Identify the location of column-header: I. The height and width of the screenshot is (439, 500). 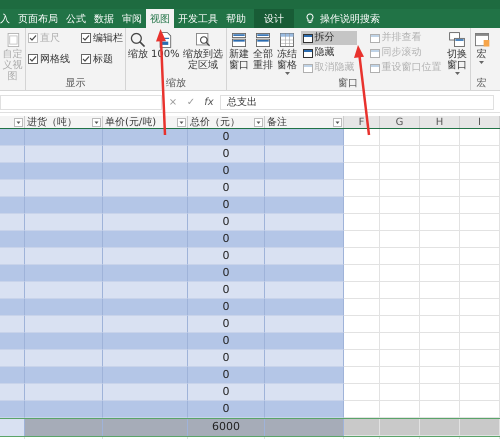
(480, 122).